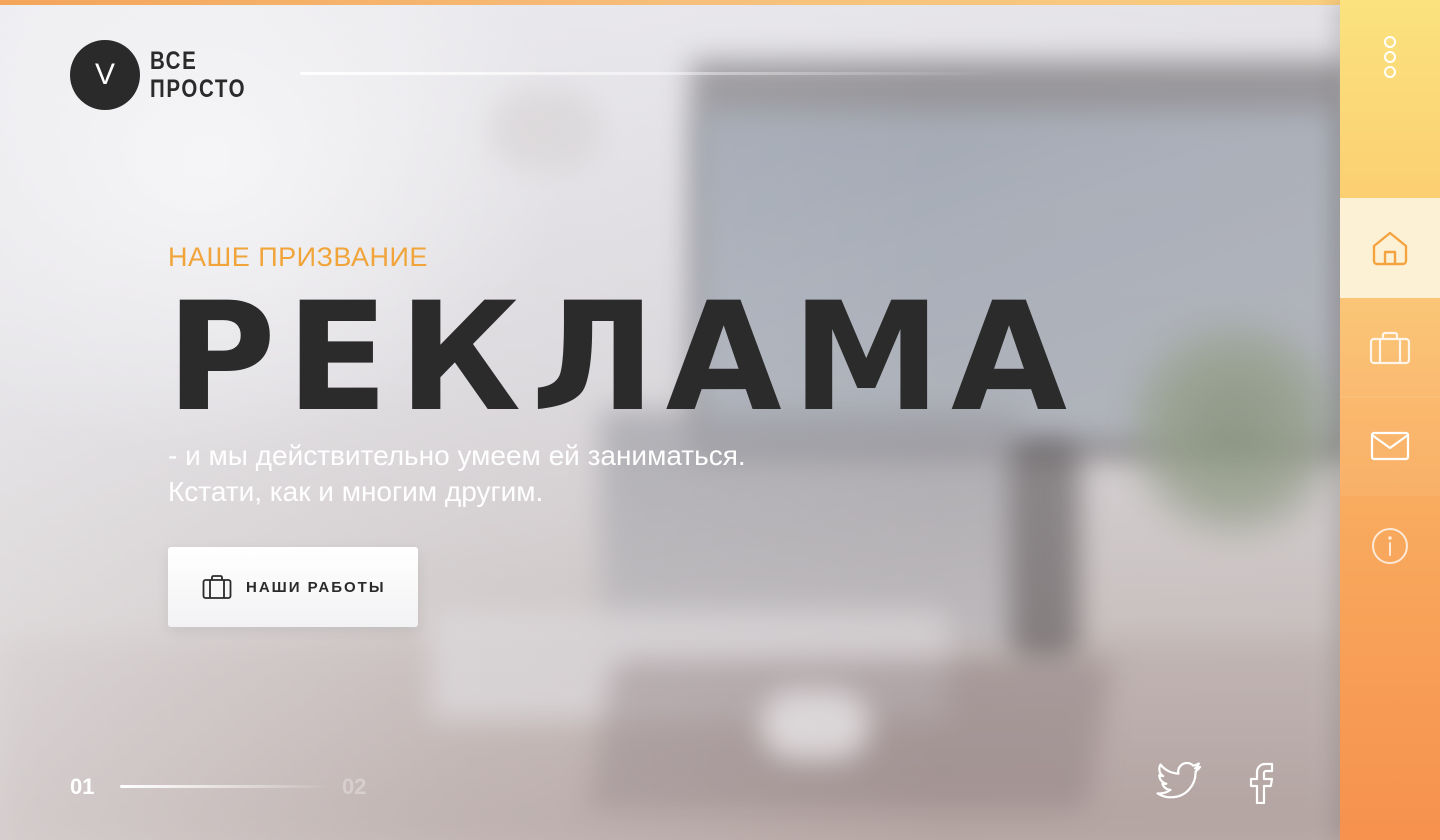 The image size is (1440, 840). I want to click on mail-icon, so click(1390, 446).